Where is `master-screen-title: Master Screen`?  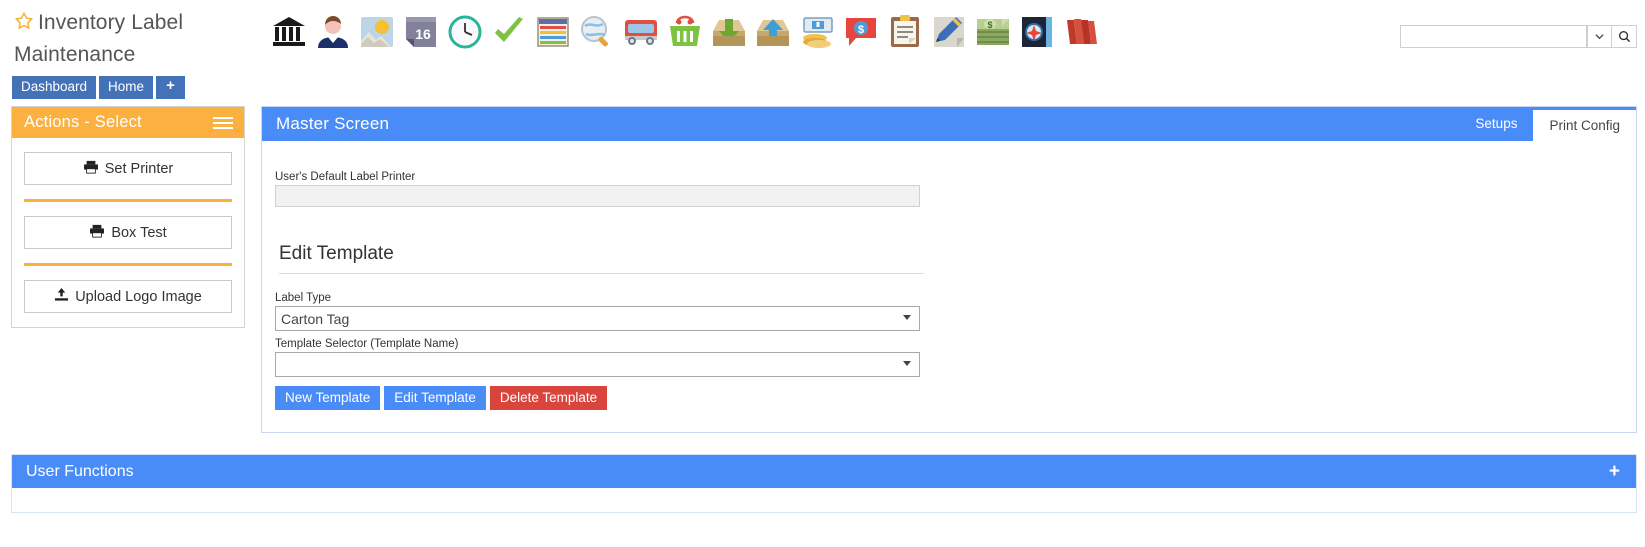 master-screen-title: Master Screen is located at coordinates (333, 123).